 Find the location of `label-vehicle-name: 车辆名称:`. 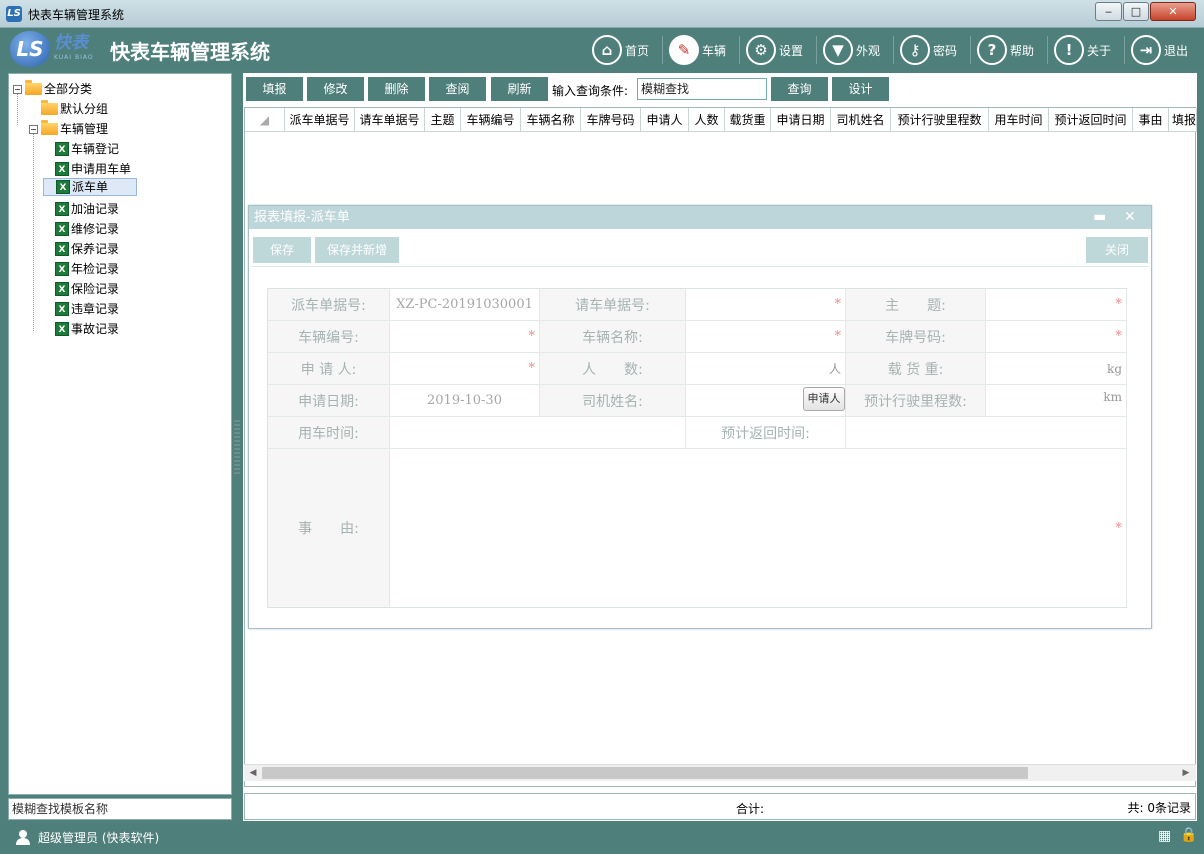

label-vehicle-name: 车辆名称: is located at coordinates (613, 337).